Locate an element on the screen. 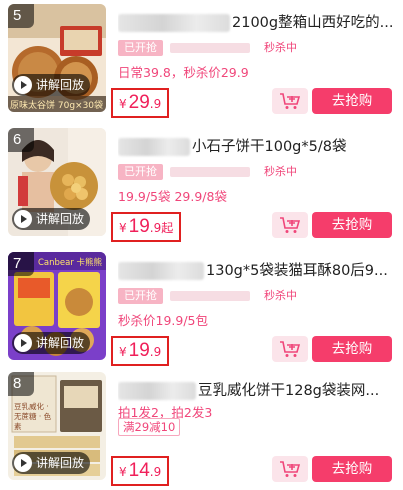 The width and height of the screenshot is (403, 490). price: ¥ 19 .9 is located at coordinates (140, 351).